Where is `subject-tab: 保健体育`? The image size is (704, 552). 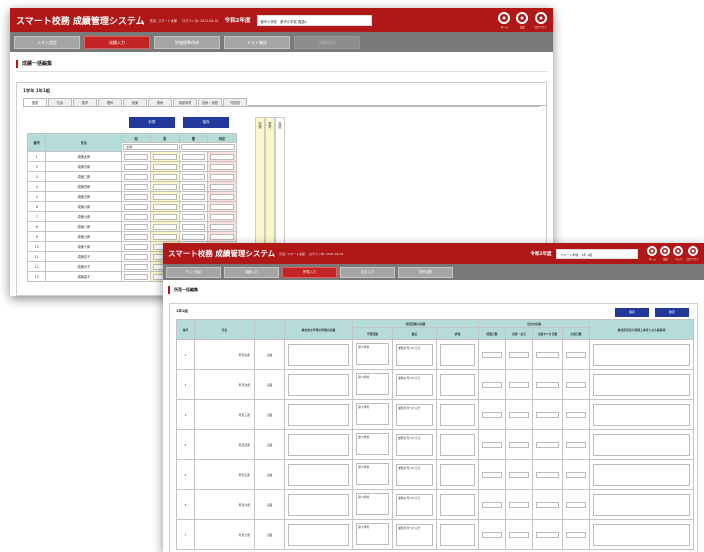
subject-tab: 保健体育 is located at coordinates (185, 102).